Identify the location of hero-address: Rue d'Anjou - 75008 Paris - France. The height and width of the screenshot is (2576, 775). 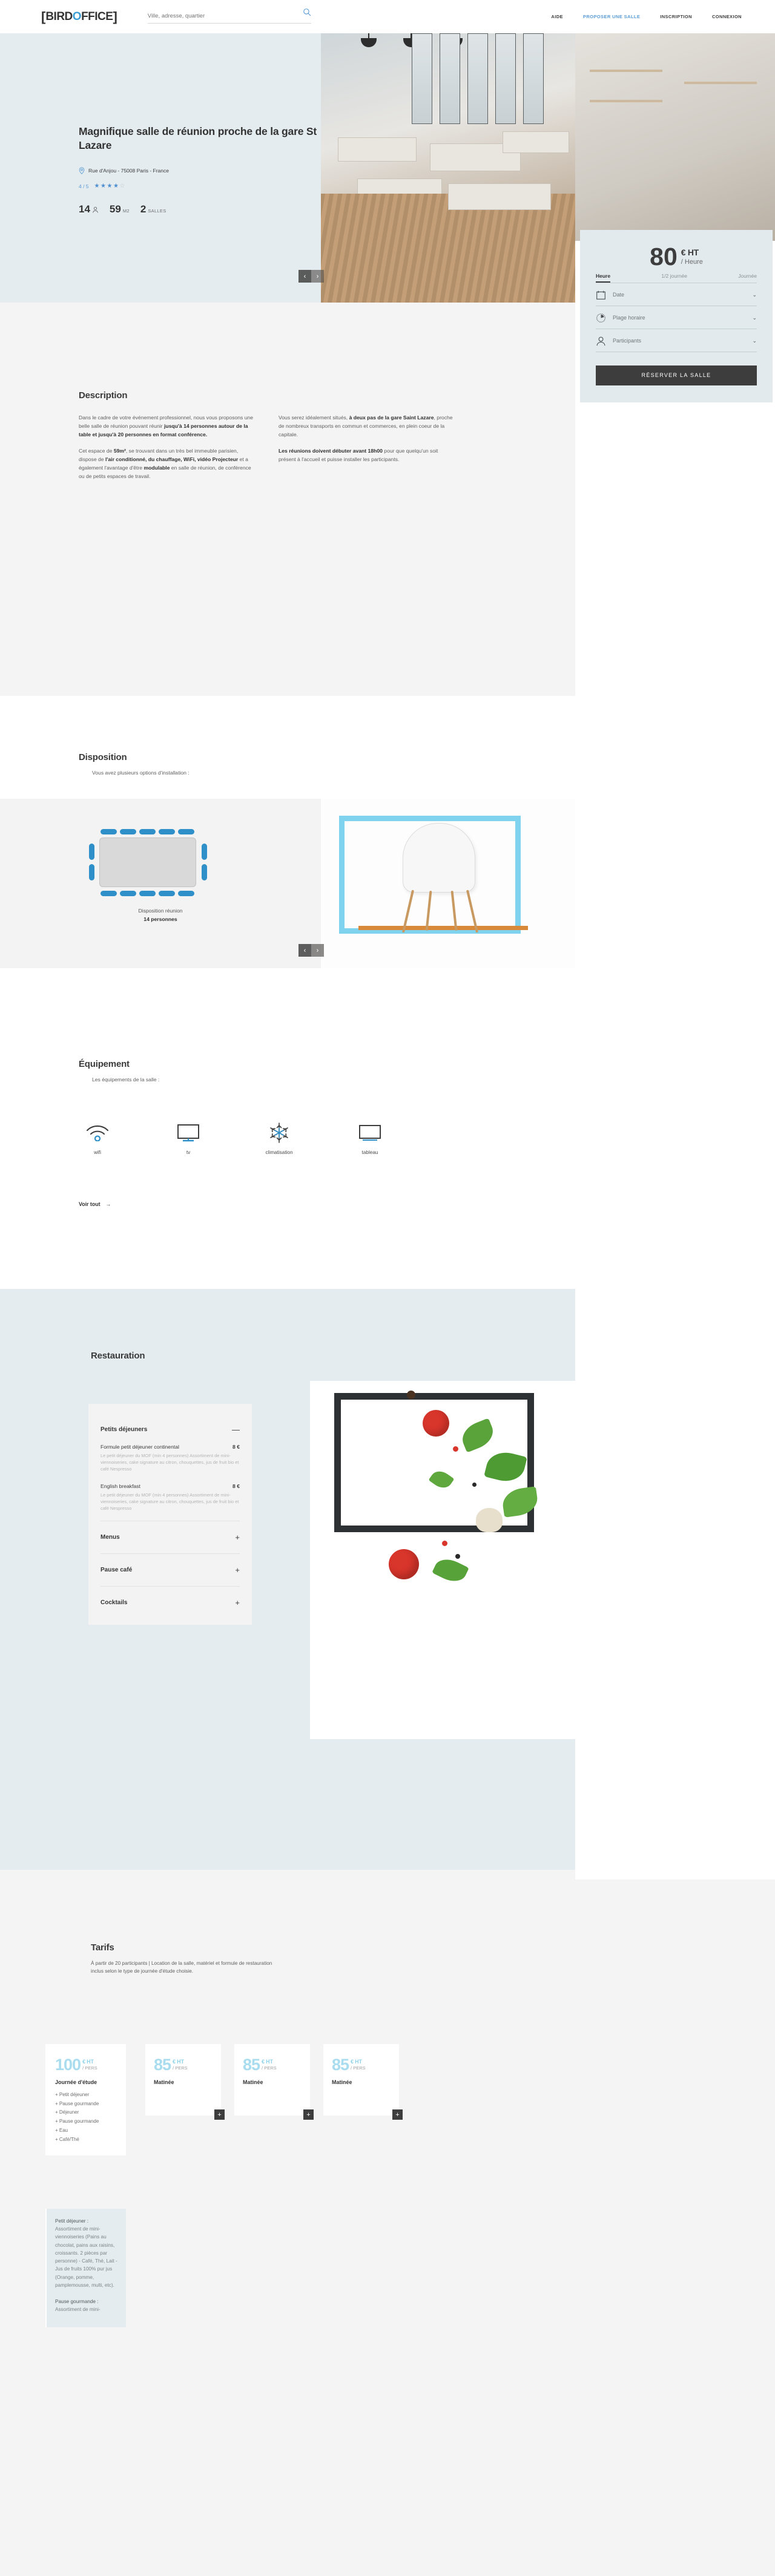
(124, 170).